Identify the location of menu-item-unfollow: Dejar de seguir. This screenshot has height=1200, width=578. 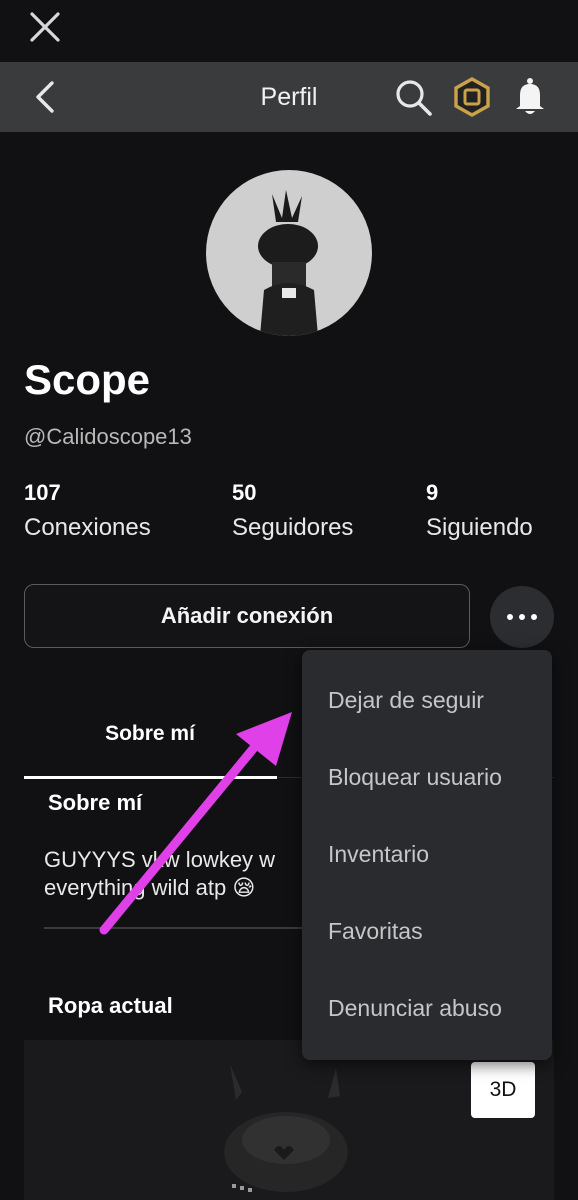
(427, 700).